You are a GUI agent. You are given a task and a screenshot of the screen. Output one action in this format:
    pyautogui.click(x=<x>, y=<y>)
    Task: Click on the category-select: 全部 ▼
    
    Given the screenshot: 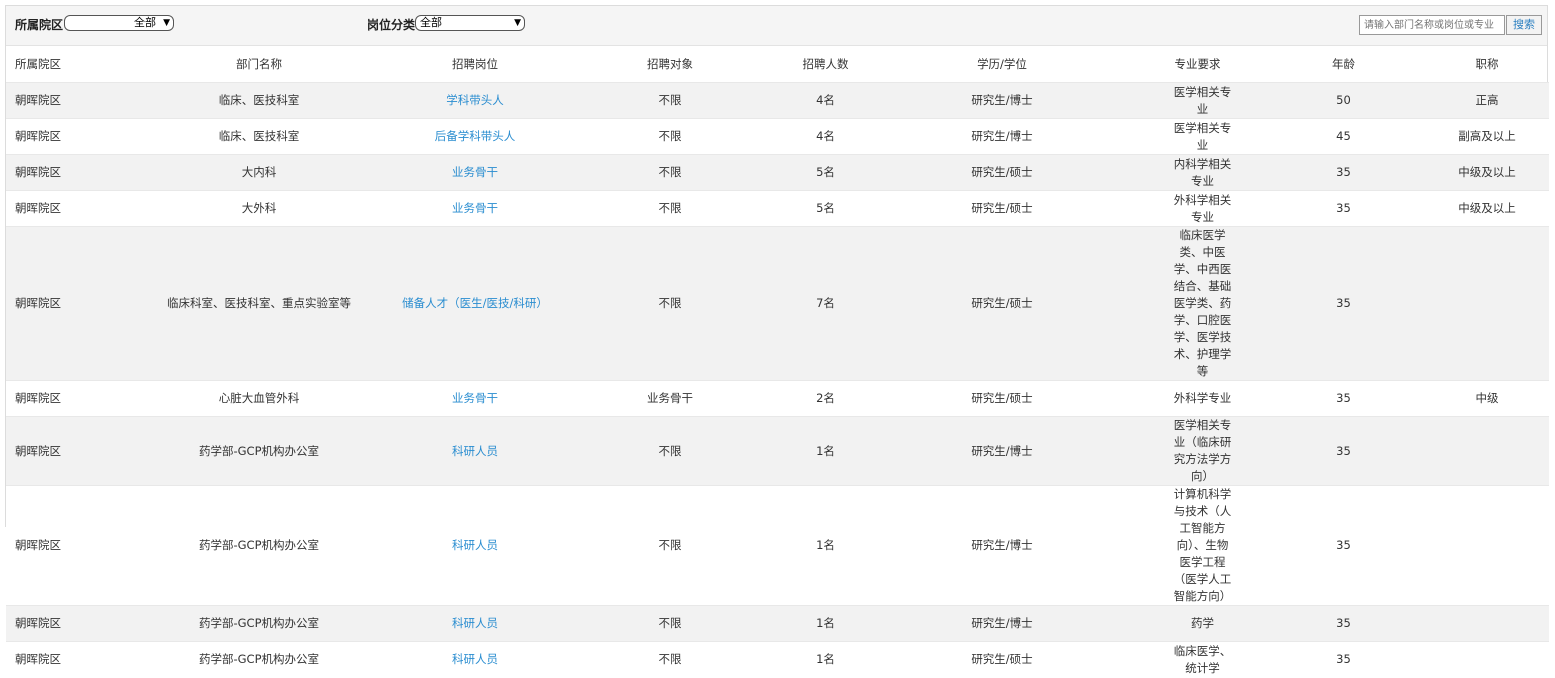 What is the action you would take?
    pyautogui.click(x=470, y=23)
    